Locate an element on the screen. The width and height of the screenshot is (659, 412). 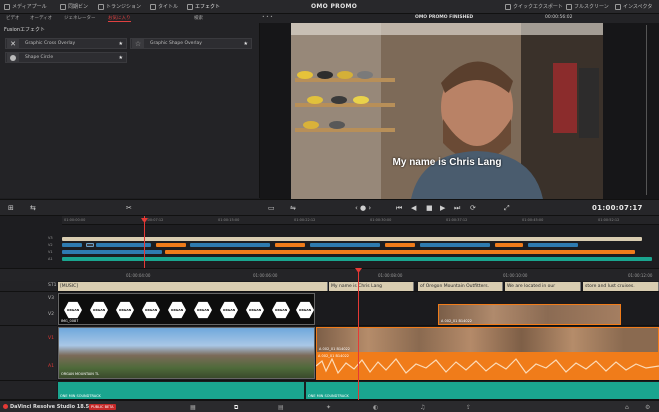
transitions-button: トランジション is located at coordinates (119, 6).